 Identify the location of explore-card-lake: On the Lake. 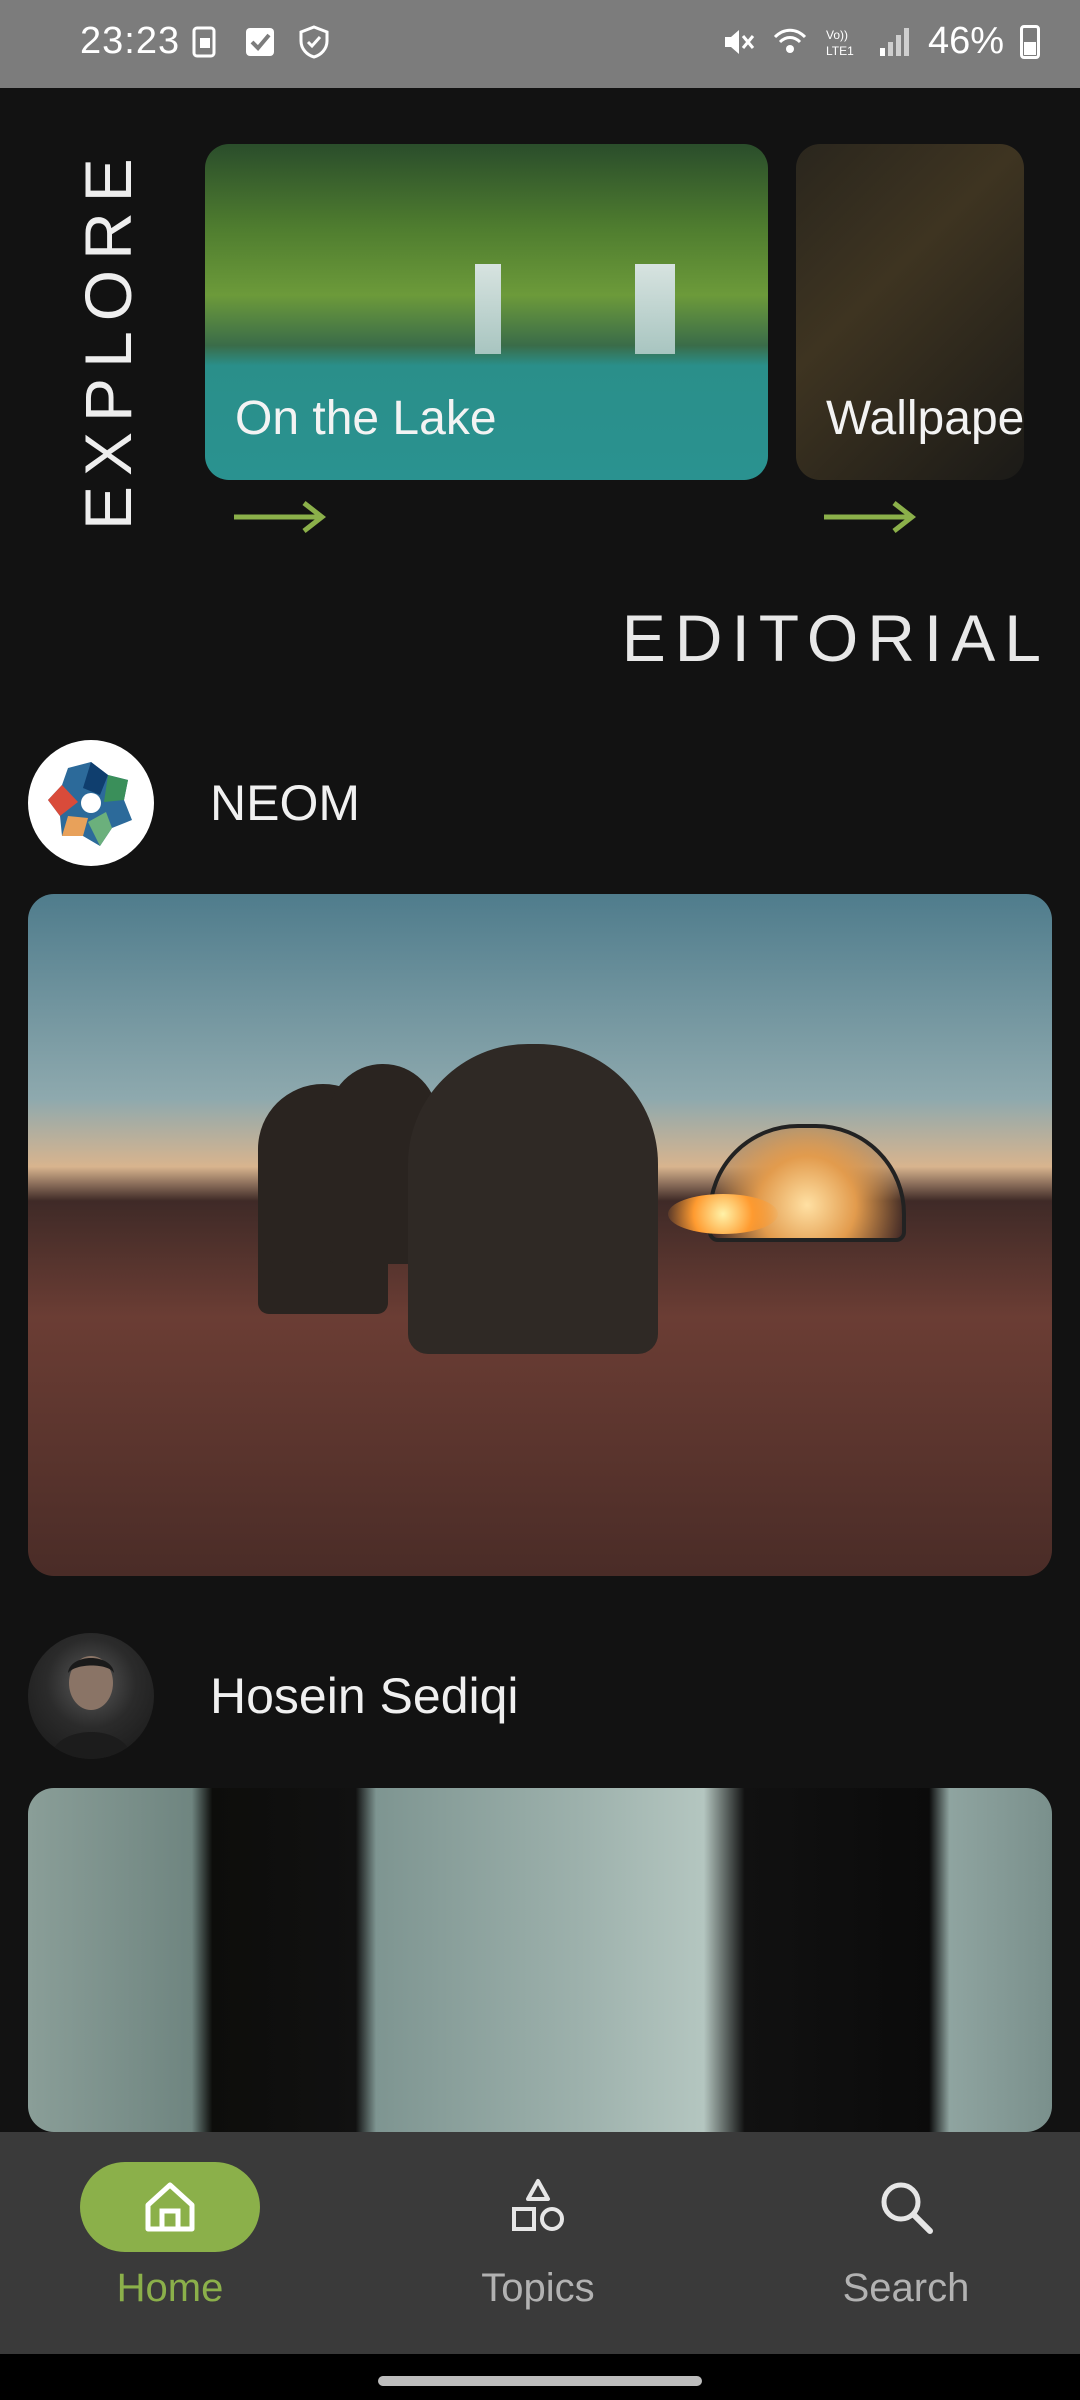
(486, 312).